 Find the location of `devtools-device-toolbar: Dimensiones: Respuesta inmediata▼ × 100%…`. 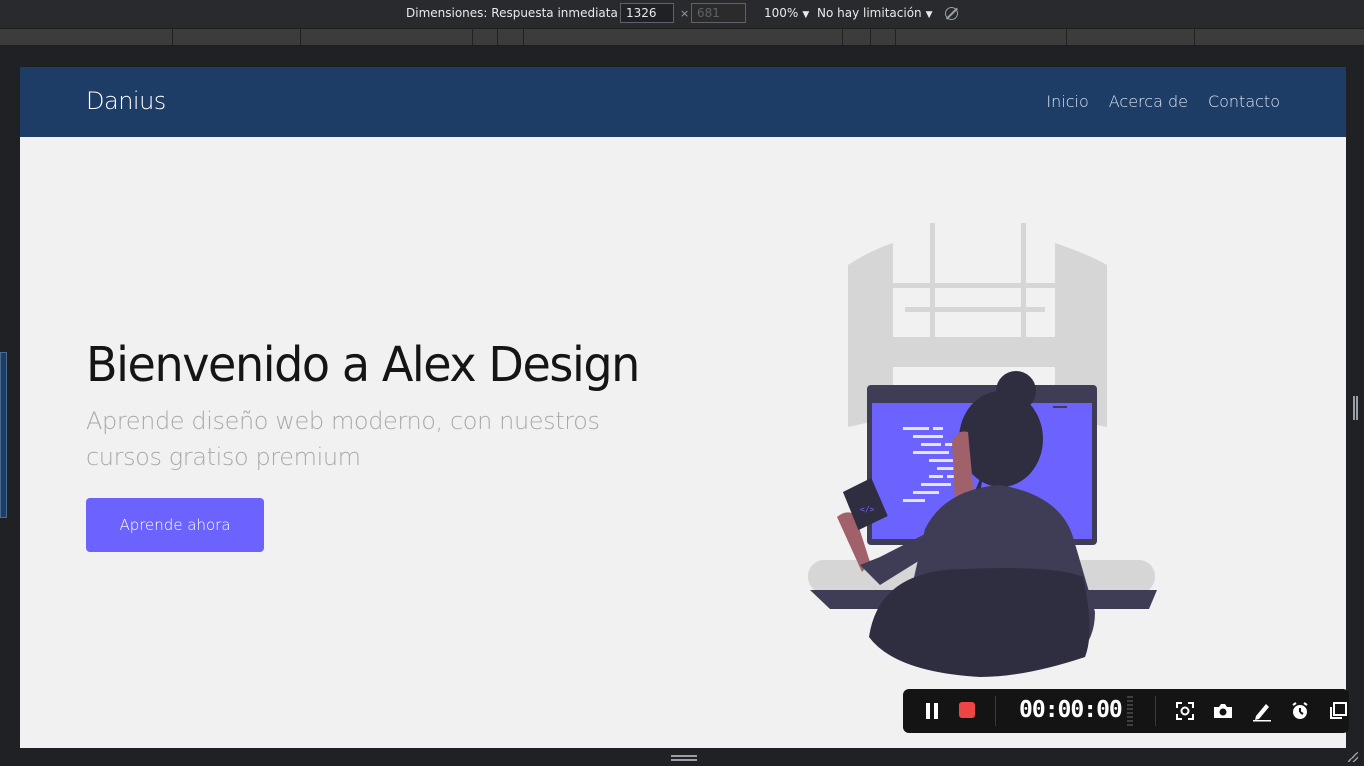

devtools-device-toolbar: Dimensiones: Respuesta inmediata▼ × 100%… is located at coordinates (682, 14).